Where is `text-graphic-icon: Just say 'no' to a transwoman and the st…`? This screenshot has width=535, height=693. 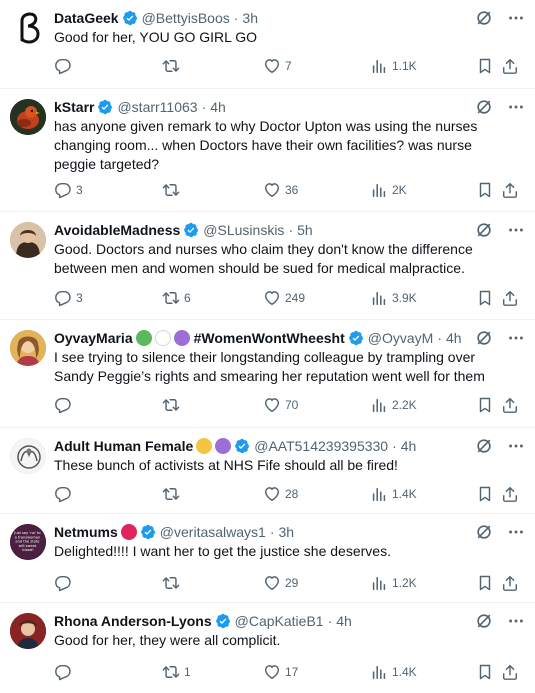
text-graphic-icon: Just say 'no' to a transwoman and the st… is located at coordinates (28, 542).